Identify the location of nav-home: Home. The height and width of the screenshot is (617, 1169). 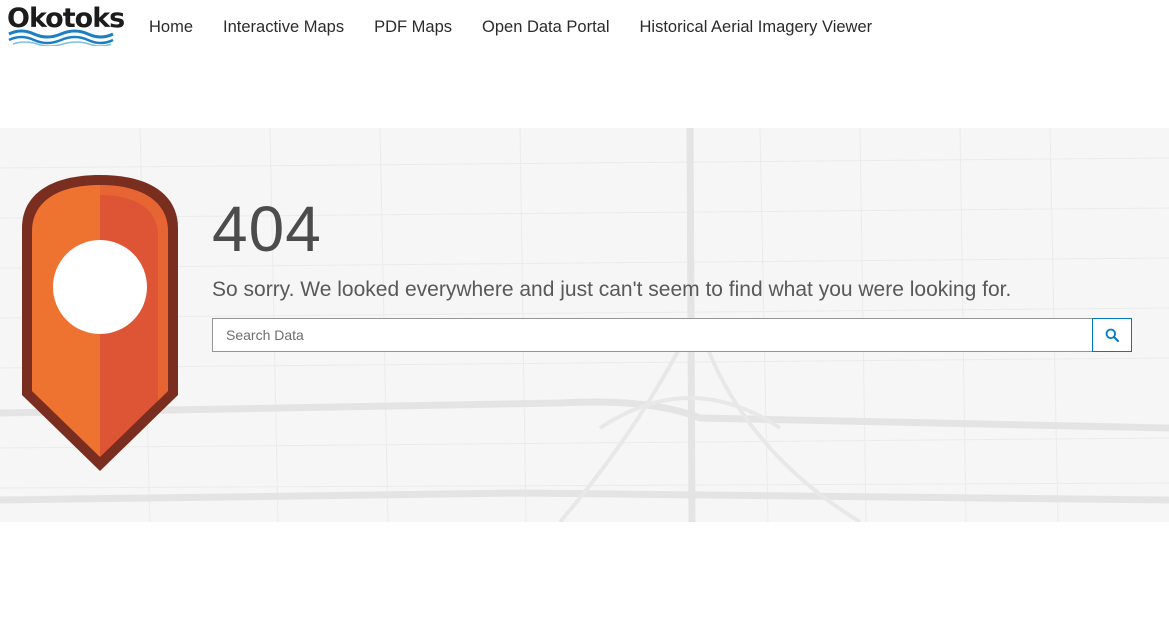
(171, 27).